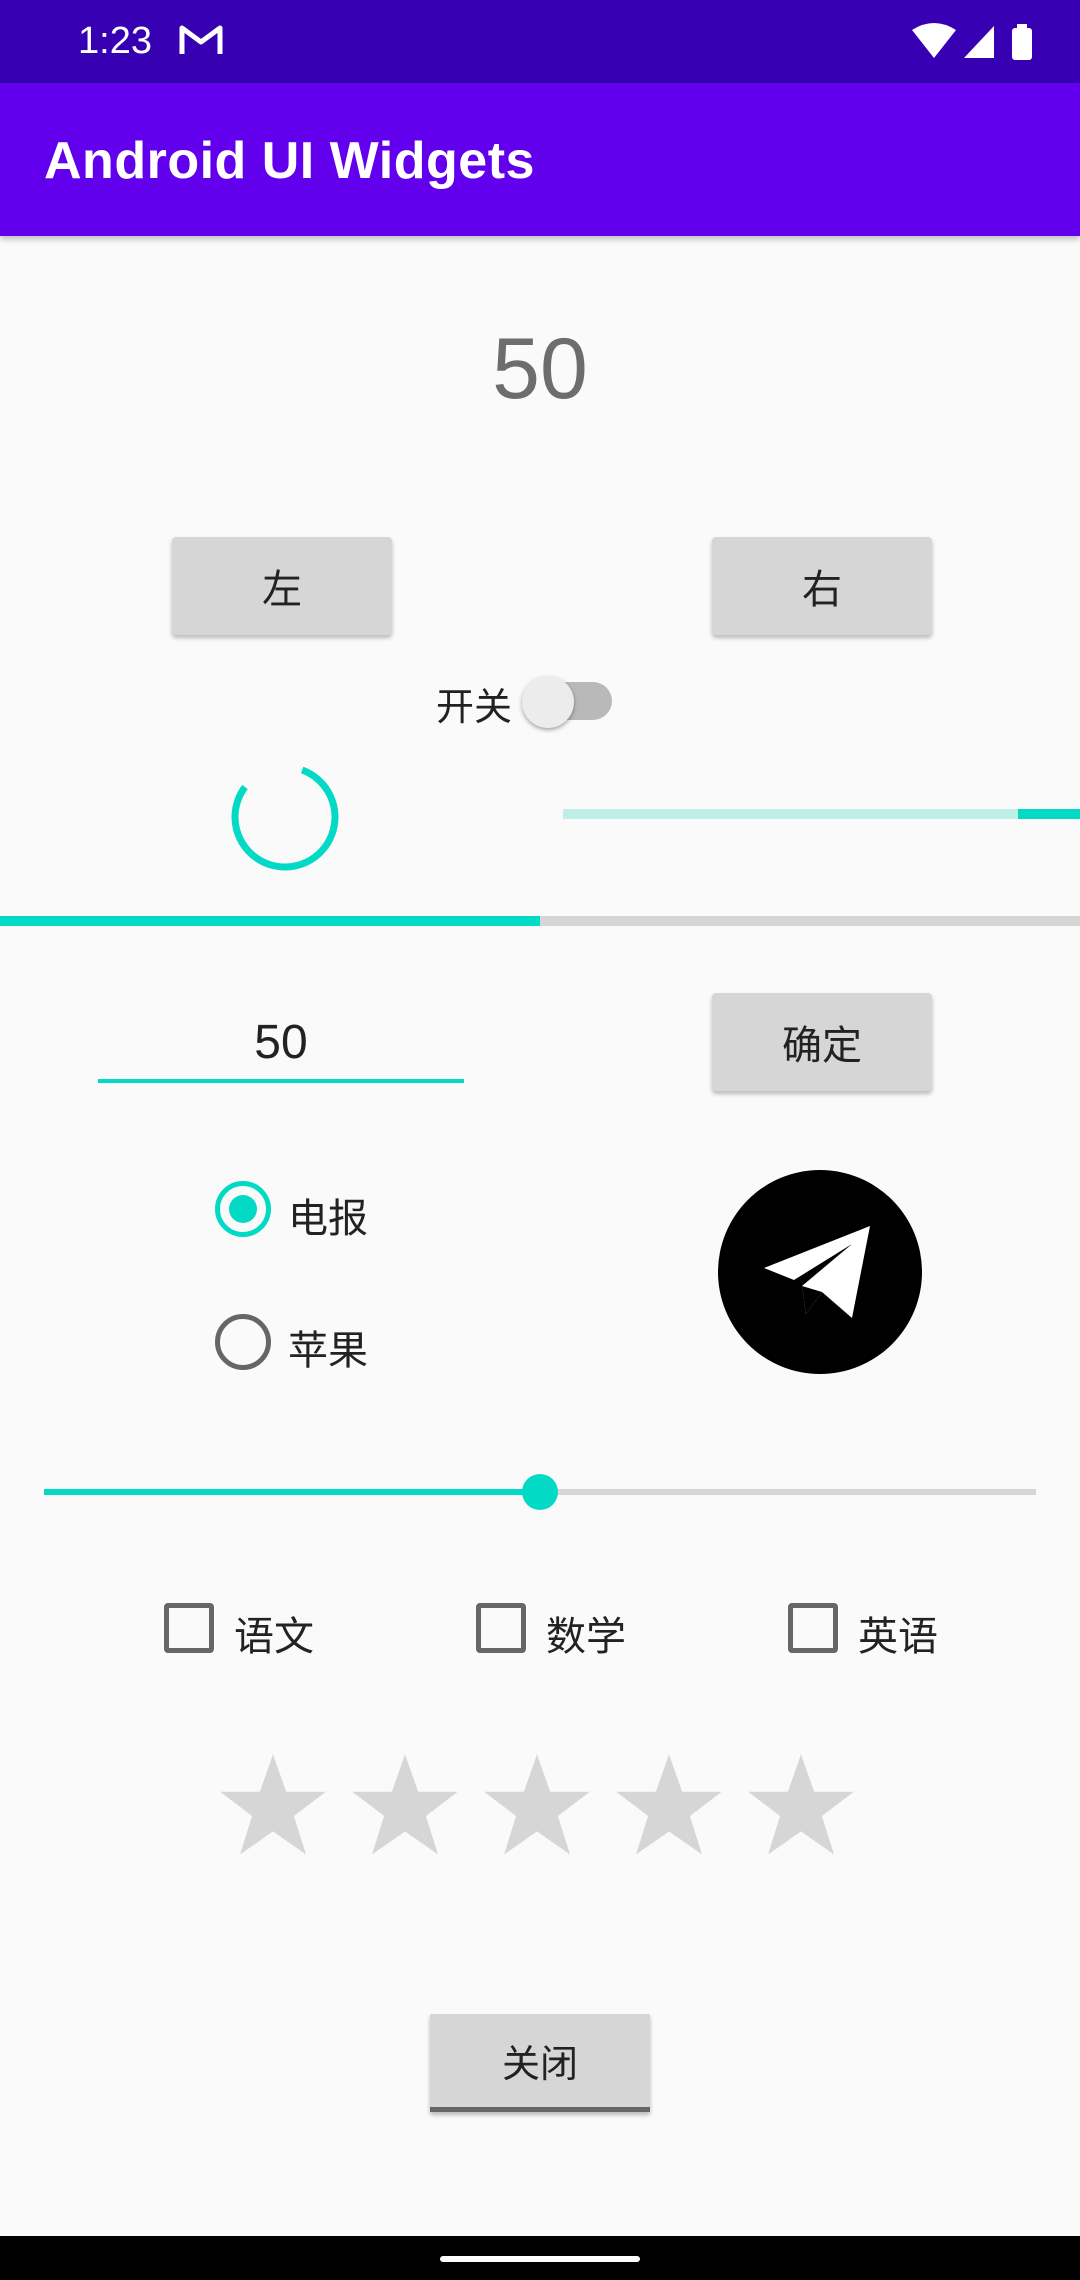  I want to click on number-input, so click(281, 1044).